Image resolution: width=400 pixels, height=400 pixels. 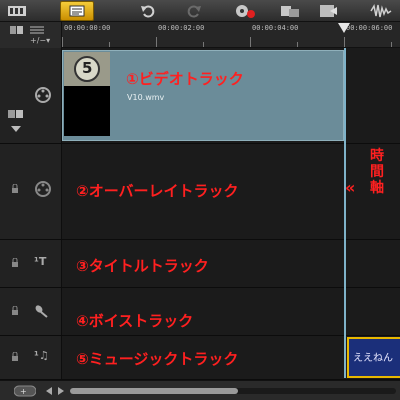 What do you see at coordinates (87, 28) in the screenshot?
I see `tick-label: 00:00:00:00` at bounding box center [87, 28].